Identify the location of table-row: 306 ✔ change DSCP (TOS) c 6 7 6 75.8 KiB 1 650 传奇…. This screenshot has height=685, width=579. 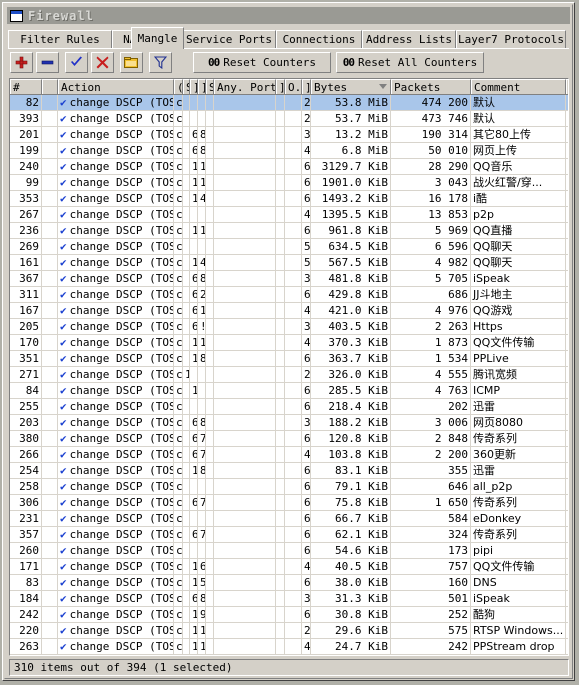
(289, 503).